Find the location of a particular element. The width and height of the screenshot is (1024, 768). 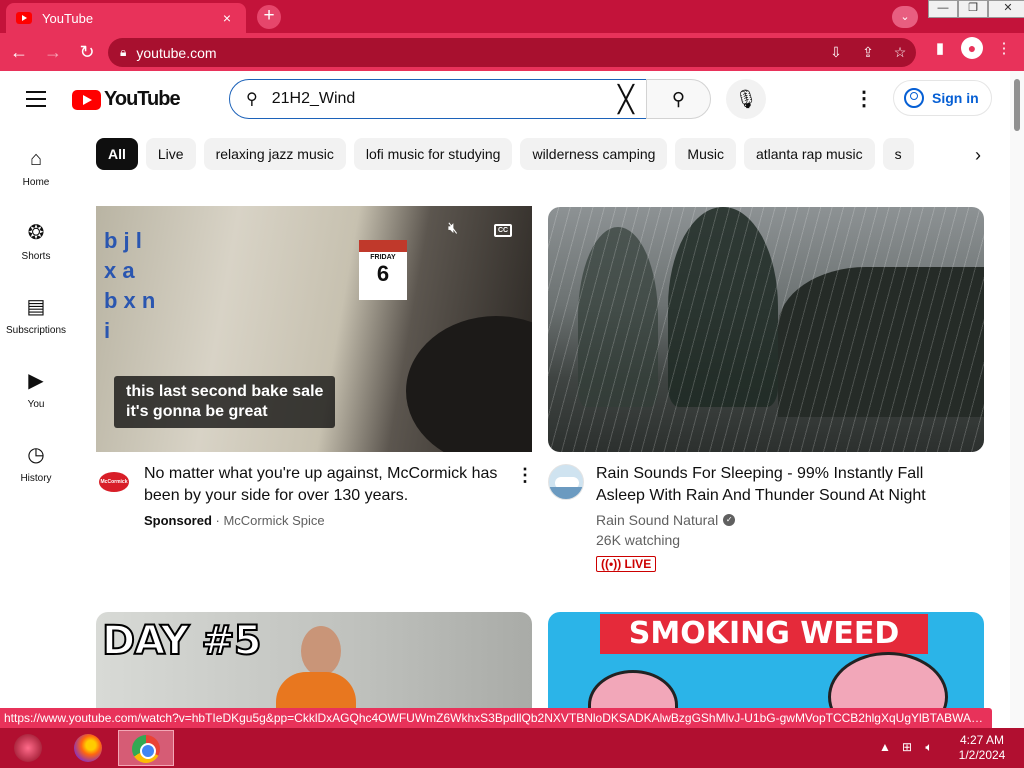

youtube-logo: YouTube is located at coordinates (126, 99).